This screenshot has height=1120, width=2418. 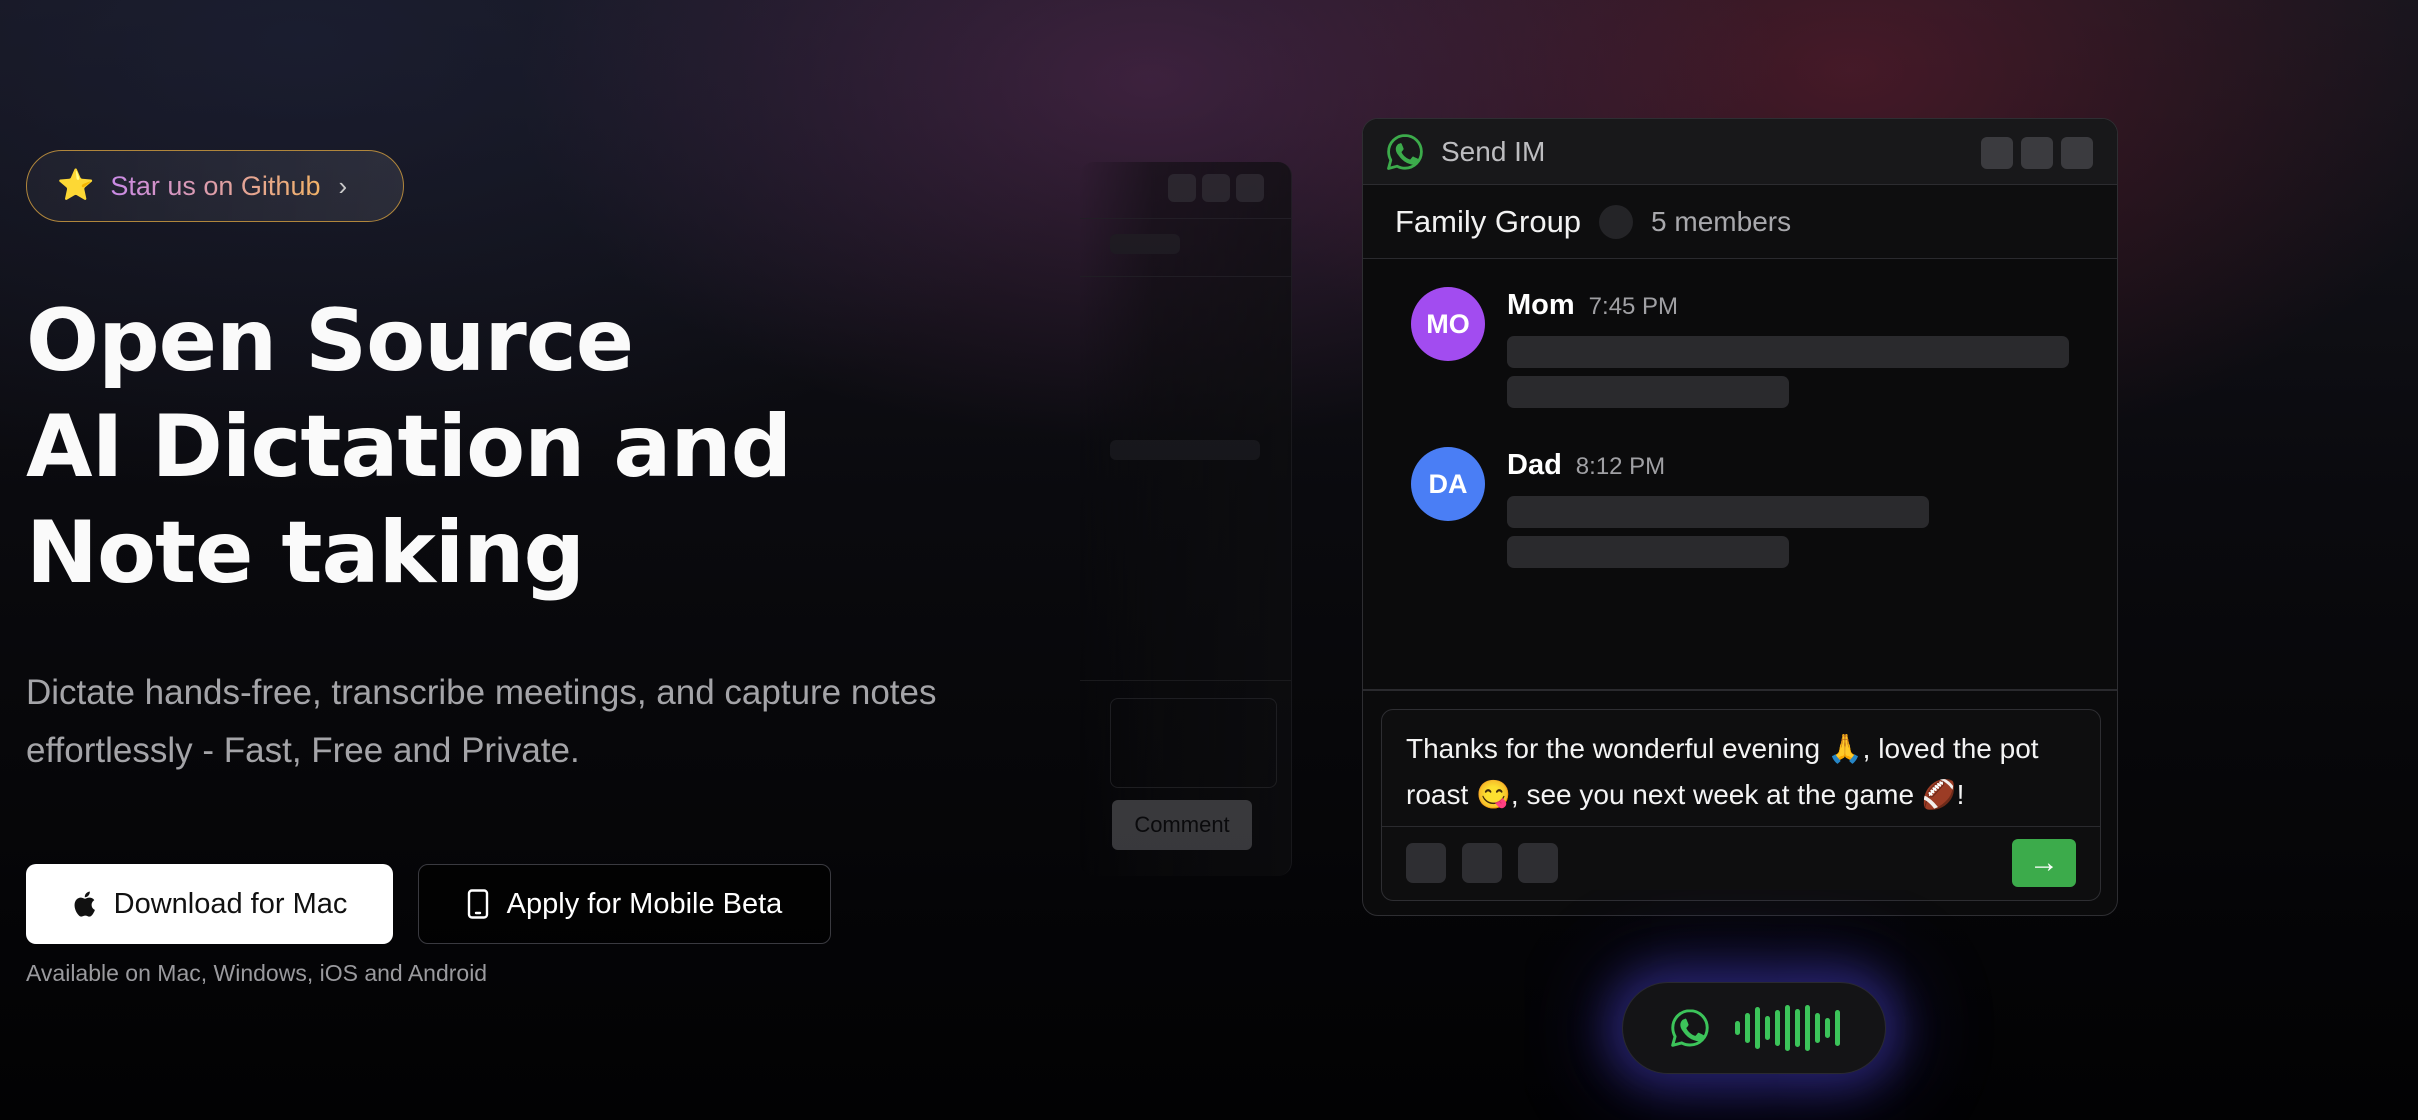 What do you see at coordinates (76, 185) in the screenshot?
I see `star-icon: ⭐` at bounding box center [76, 185].